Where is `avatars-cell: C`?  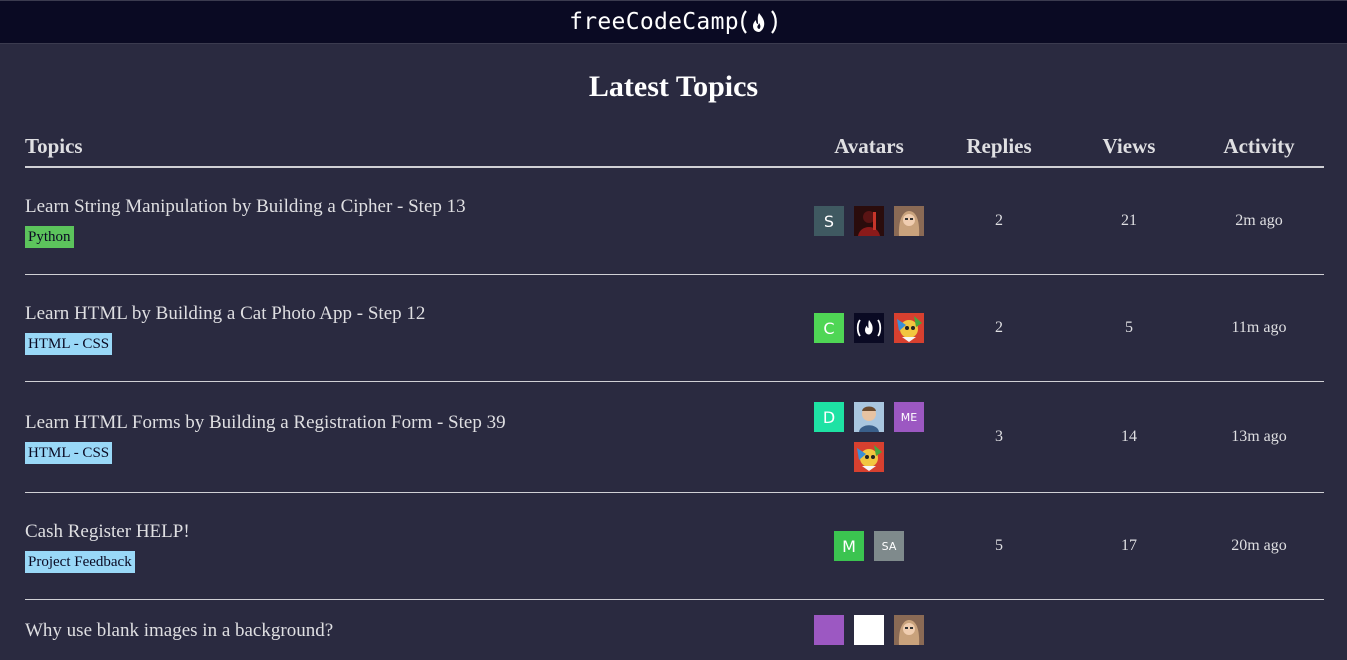
avatars-cell: C is located at coordinates (869, 328).